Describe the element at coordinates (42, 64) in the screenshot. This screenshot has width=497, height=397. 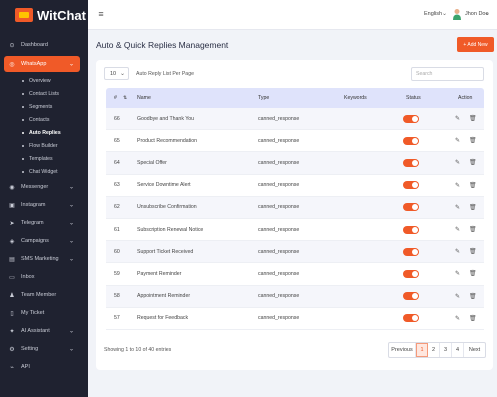
I see `sidebar-item-whatsapp: ◎ WhatsApp ⌄` at that location.